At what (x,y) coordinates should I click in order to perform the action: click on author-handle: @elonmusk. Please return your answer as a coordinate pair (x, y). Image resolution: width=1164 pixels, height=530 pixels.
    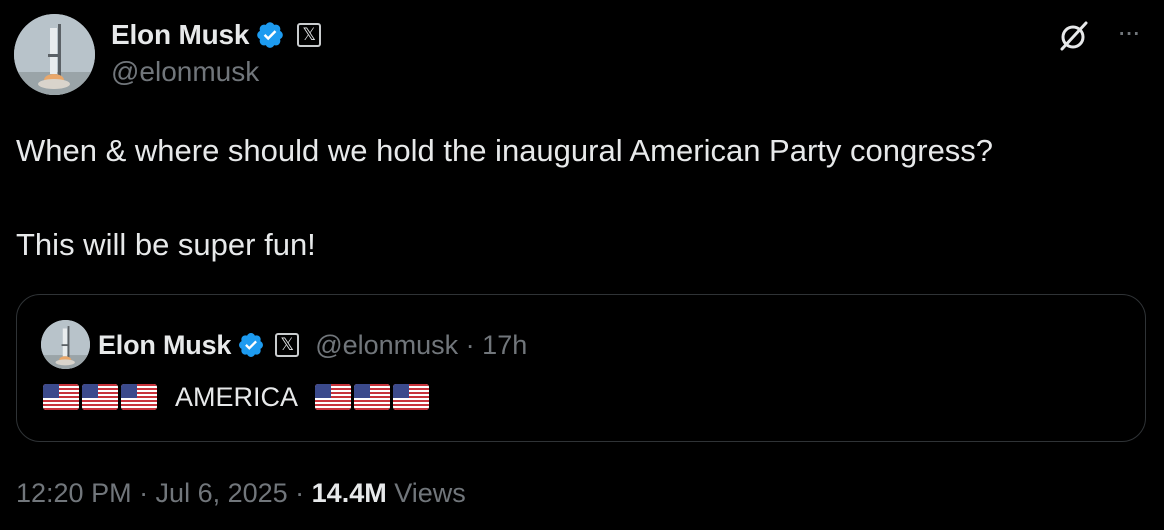
    Looking at the image, I should click on (185, 72).